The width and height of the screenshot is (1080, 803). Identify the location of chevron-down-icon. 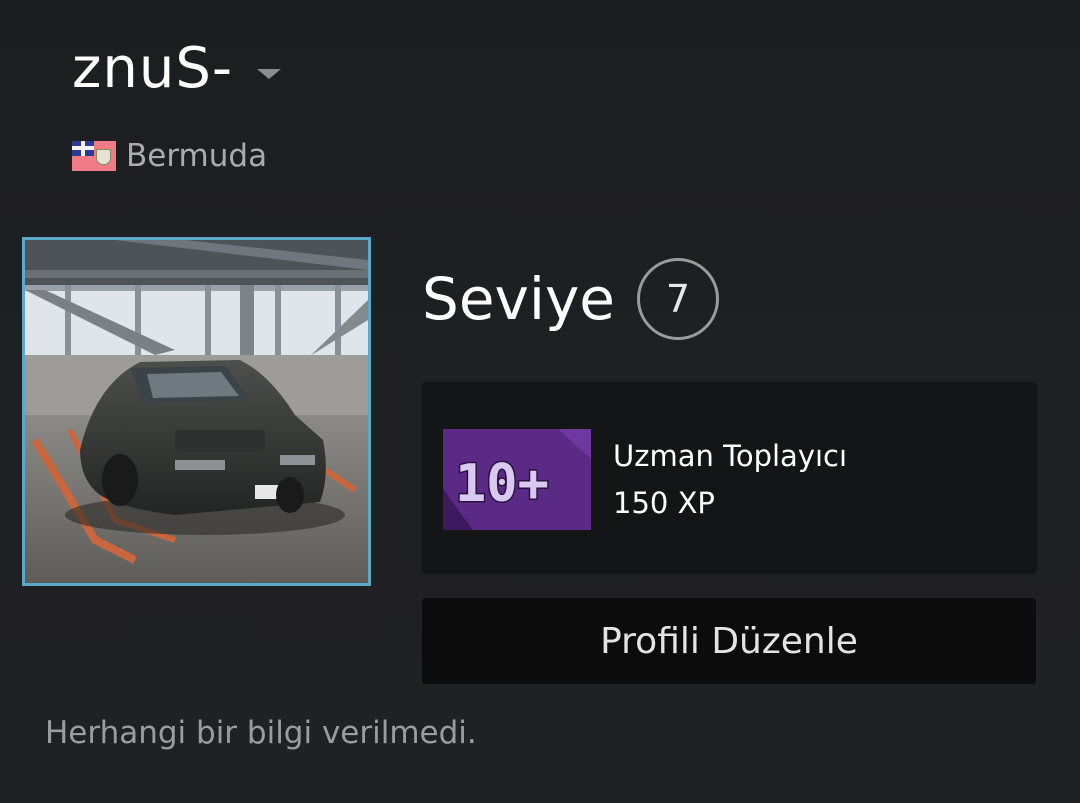
(269, 74).